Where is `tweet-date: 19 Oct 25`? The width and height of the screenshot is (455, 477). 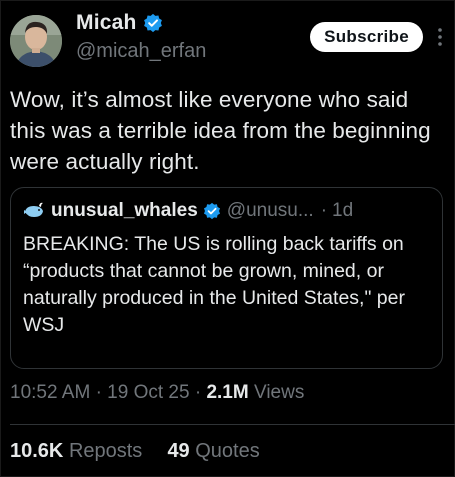 tweet-date: 19 Oct 25 is located at coordinates (148, 392).